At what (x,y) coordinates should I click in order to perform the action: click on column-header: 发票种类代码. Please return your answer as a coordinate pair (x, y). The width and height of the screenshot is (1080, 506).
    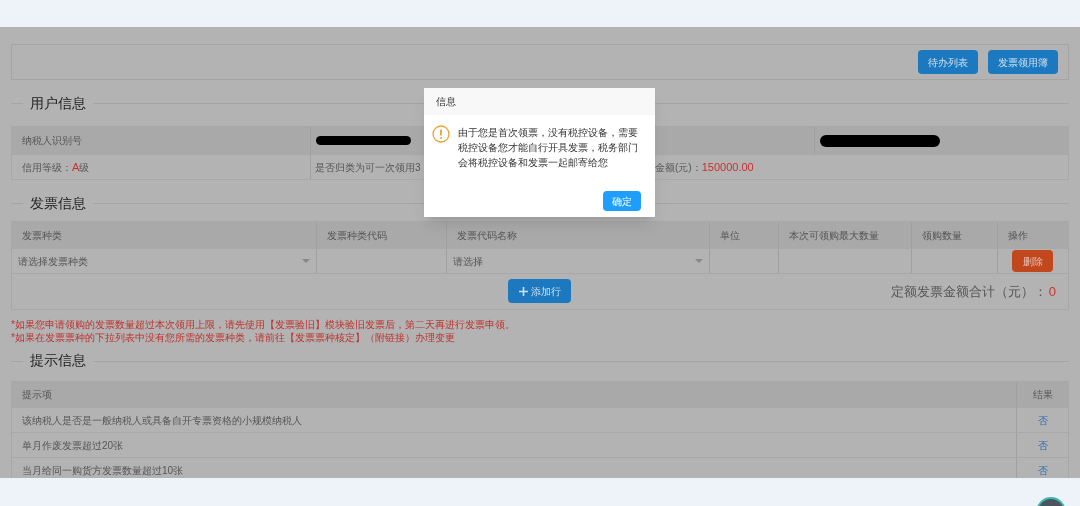
    Looking at the image, I should click on (357, 235).